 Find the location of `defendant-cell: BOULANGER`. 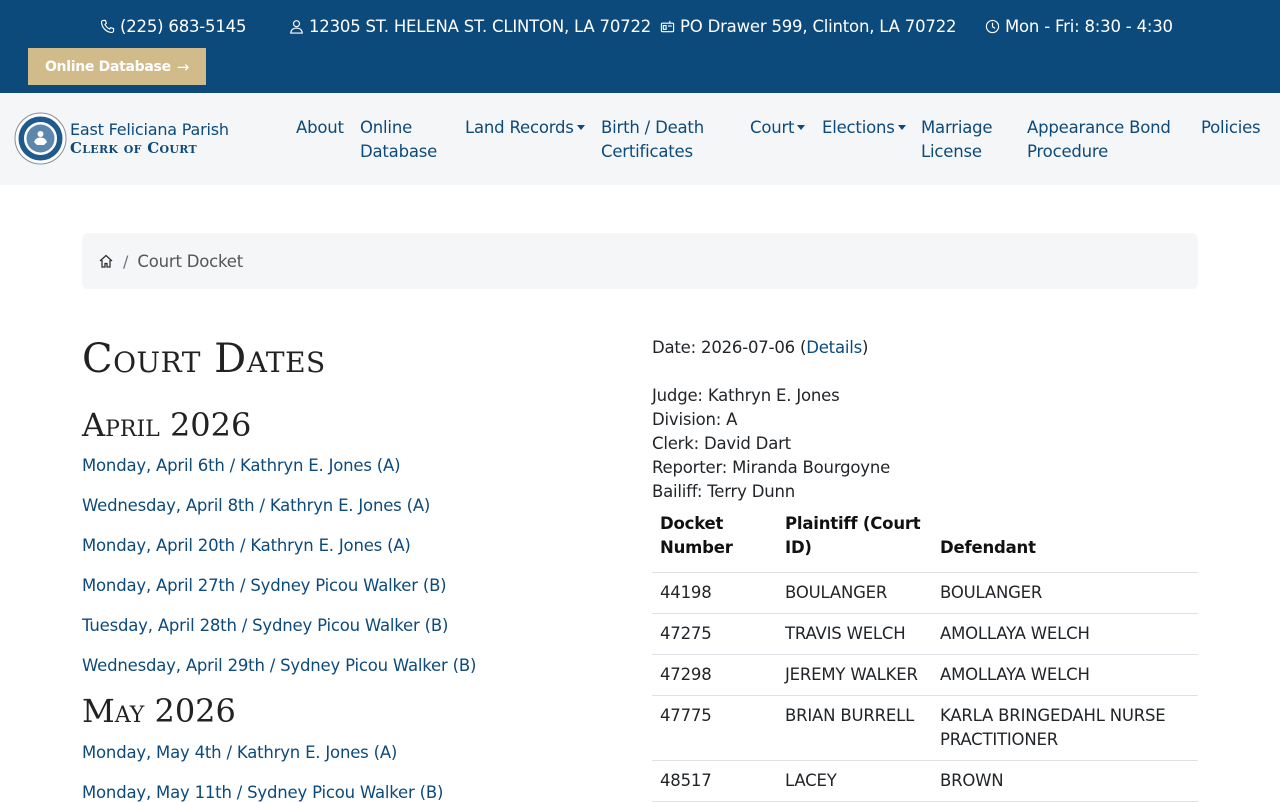

defendant-cell: BOULANGER is located at coordinates (1065, 593).